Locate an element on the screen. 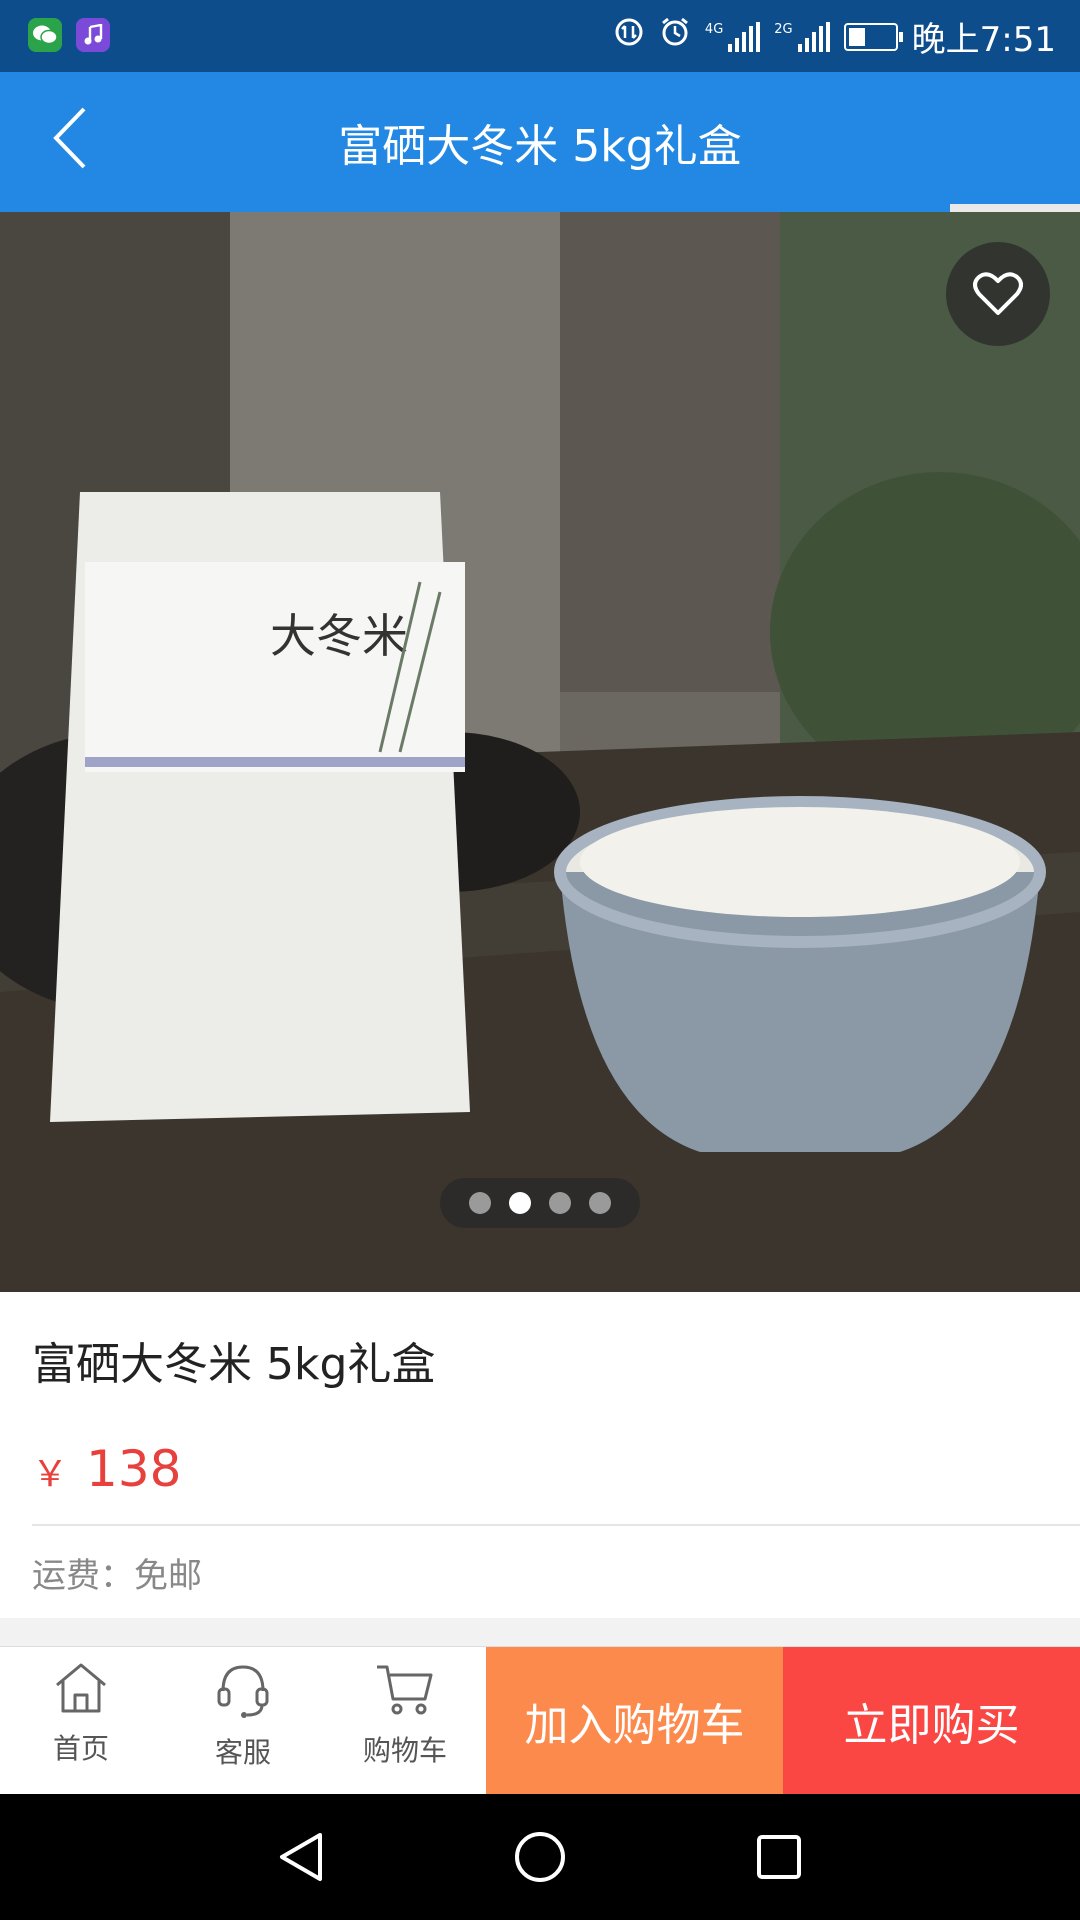  nav-customer-service: 客服 is located at coordinates (243, 1721).